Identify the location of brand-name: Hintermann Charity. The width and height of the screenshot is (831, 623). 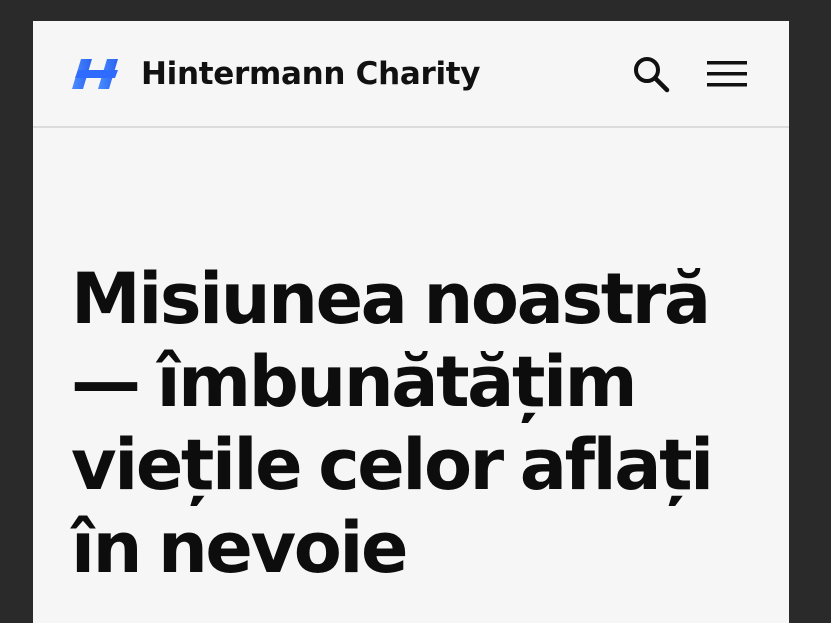
(311, 73).